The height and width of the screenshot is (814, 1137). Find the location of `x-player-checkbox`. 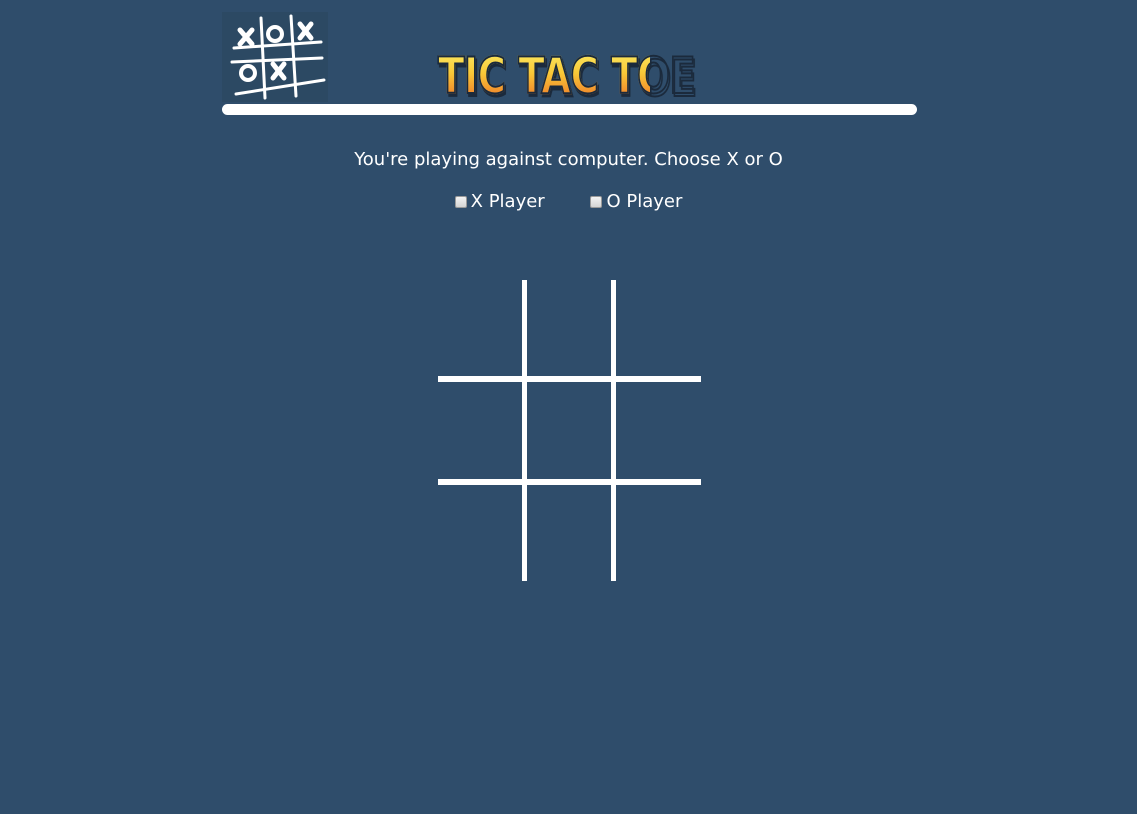

x-player-checkbox is located at coordinates (460, 202).